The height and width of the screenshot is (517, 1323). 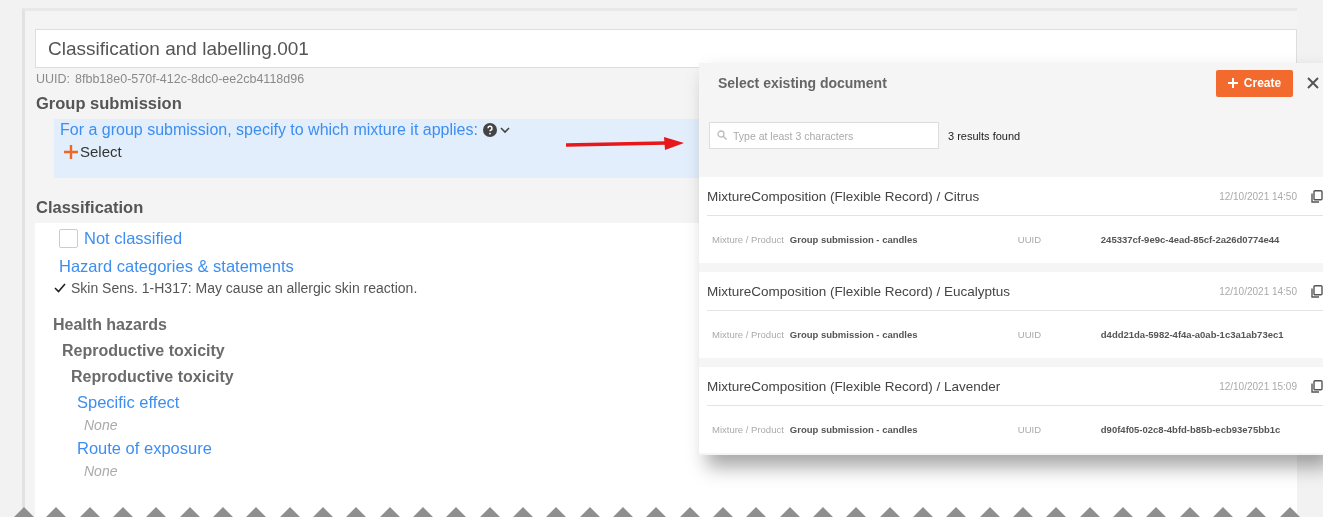 I want to click on record-title-field: Classification and labelling.001, so click(x=666, y=48).